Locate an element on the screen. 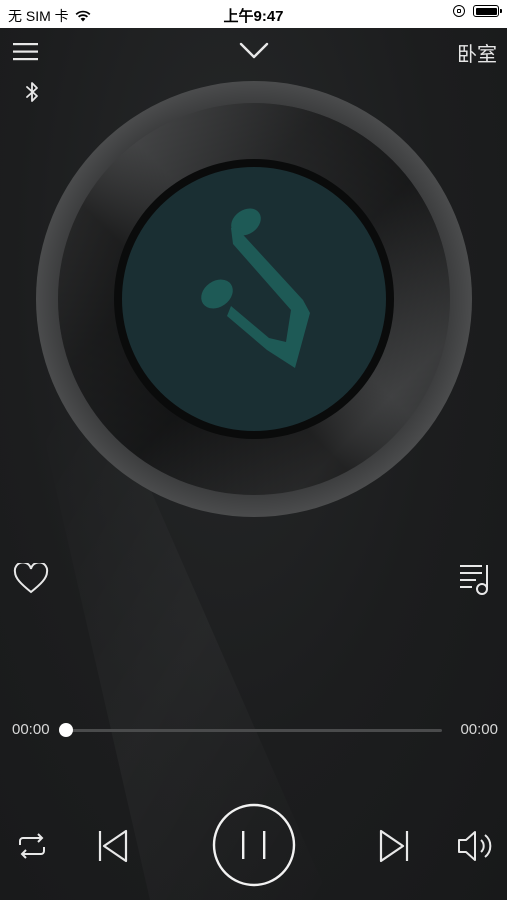  status-time: 上午9:47 is located at coordinates (253, 16).